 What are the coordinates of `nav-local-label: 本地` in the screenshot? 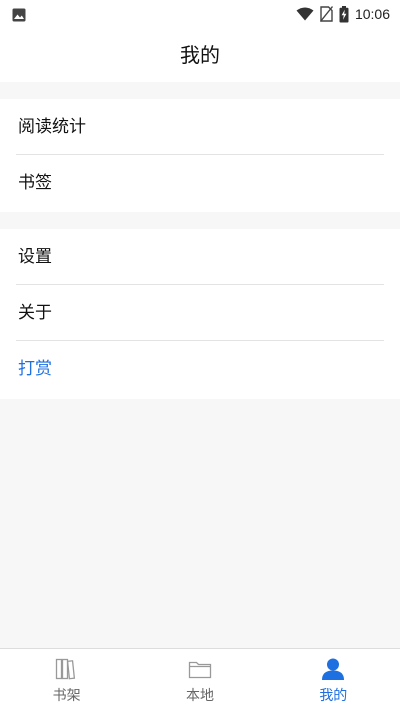 It's located at (199, 696).